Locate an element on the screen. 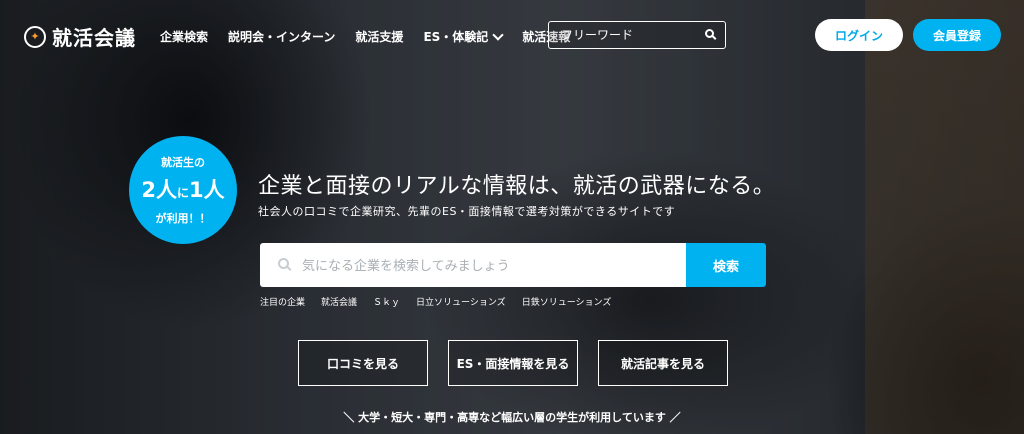  company-search-box is located at coordinates (473, 266).